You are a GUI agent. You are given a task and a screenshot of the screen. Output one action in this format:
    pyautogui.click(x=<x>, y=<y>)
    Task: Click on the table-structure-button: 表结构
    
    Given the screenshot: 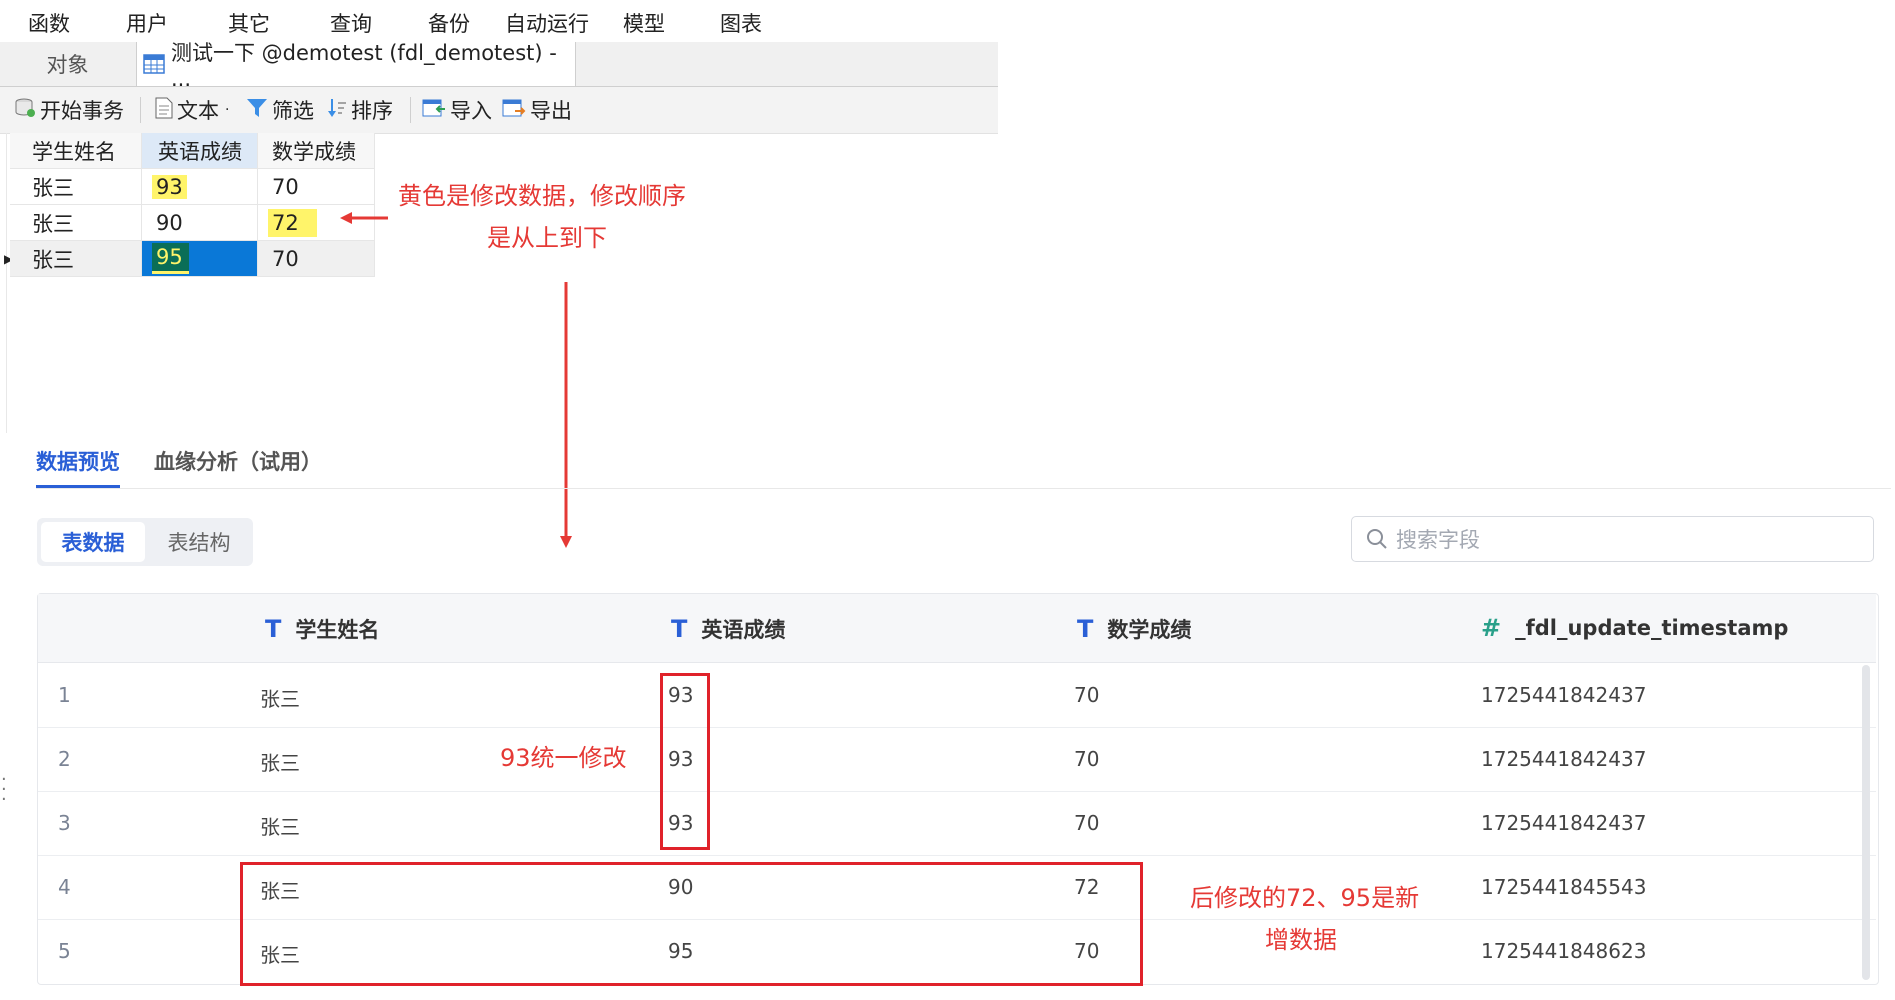 What is the action you would take?
    pyautogui.click(x=199, y=542)
    